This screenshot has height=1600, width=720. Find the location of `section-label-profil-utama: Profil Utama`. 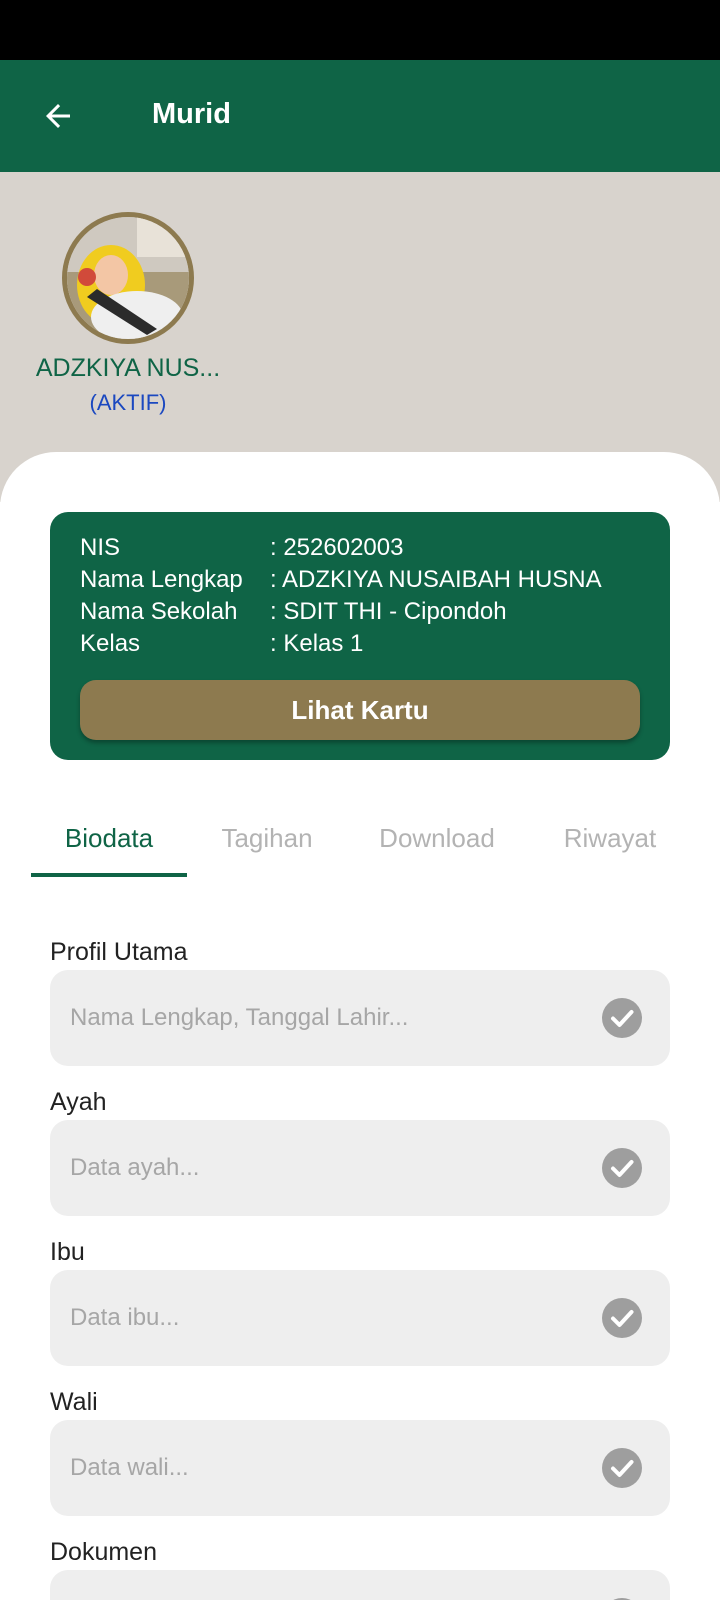

section-label-profil-utama: Profil Utama is located at coordinates (119, 952).